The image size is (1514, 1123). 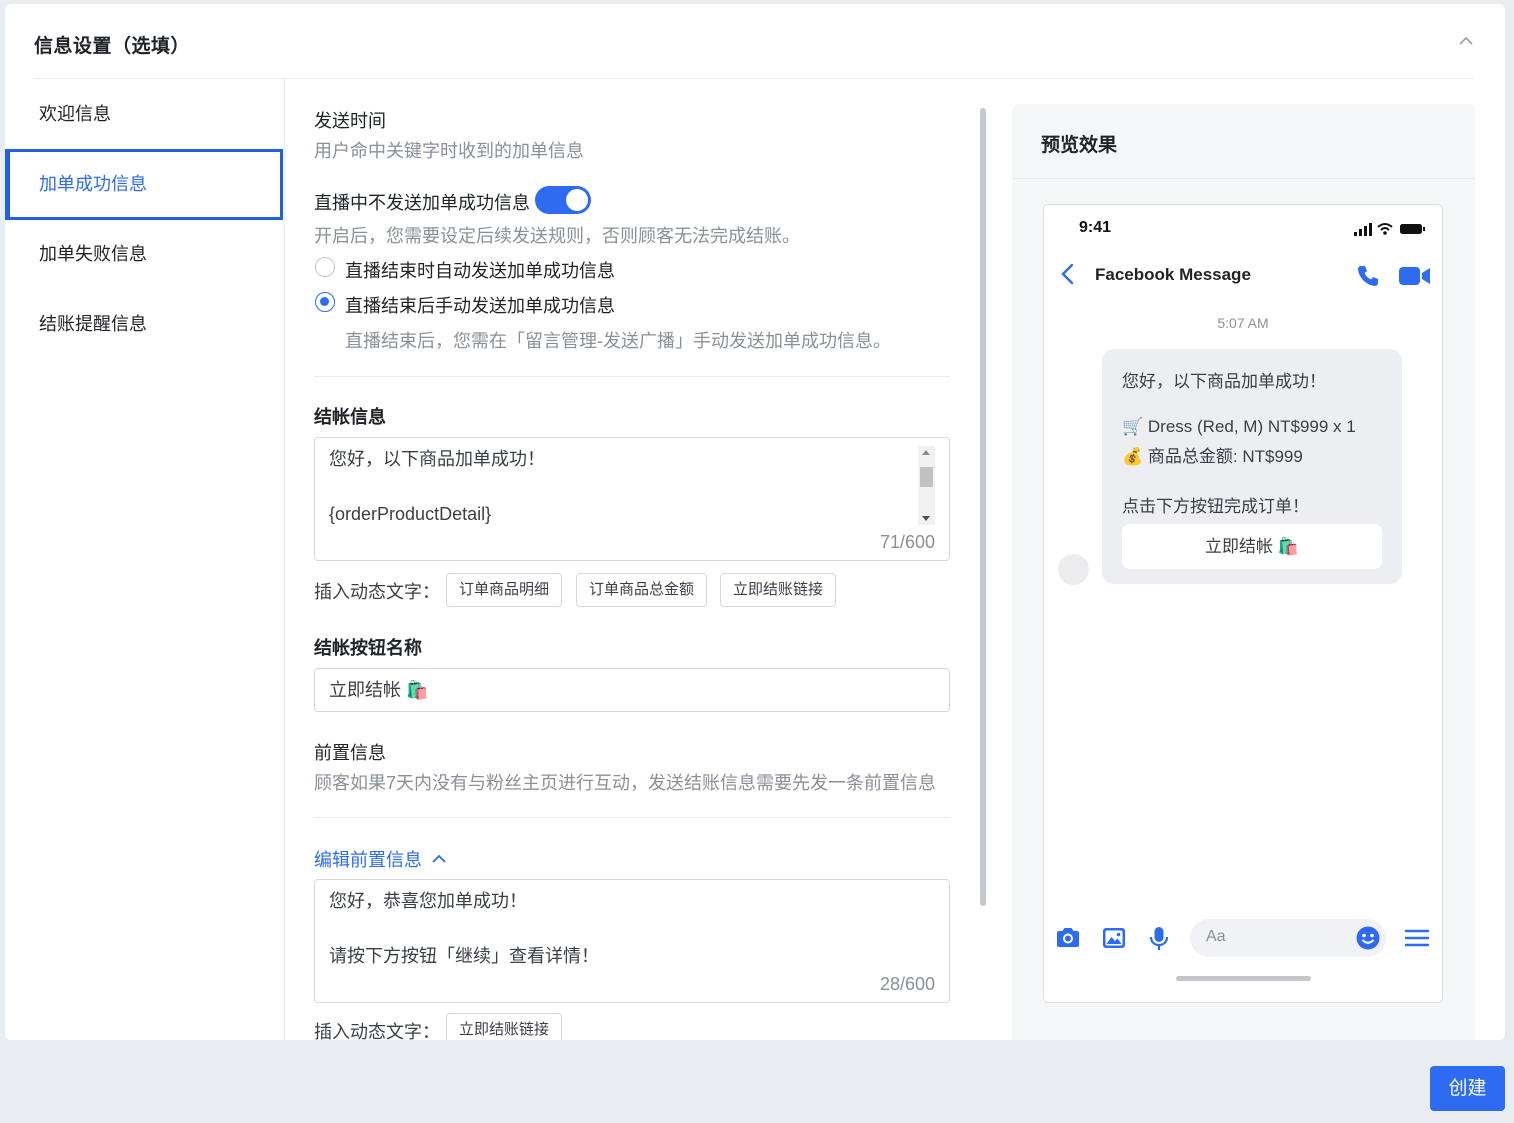 I want to click on sidebar-item-add-success: 加单成功信息, so click(x=144, y=184).